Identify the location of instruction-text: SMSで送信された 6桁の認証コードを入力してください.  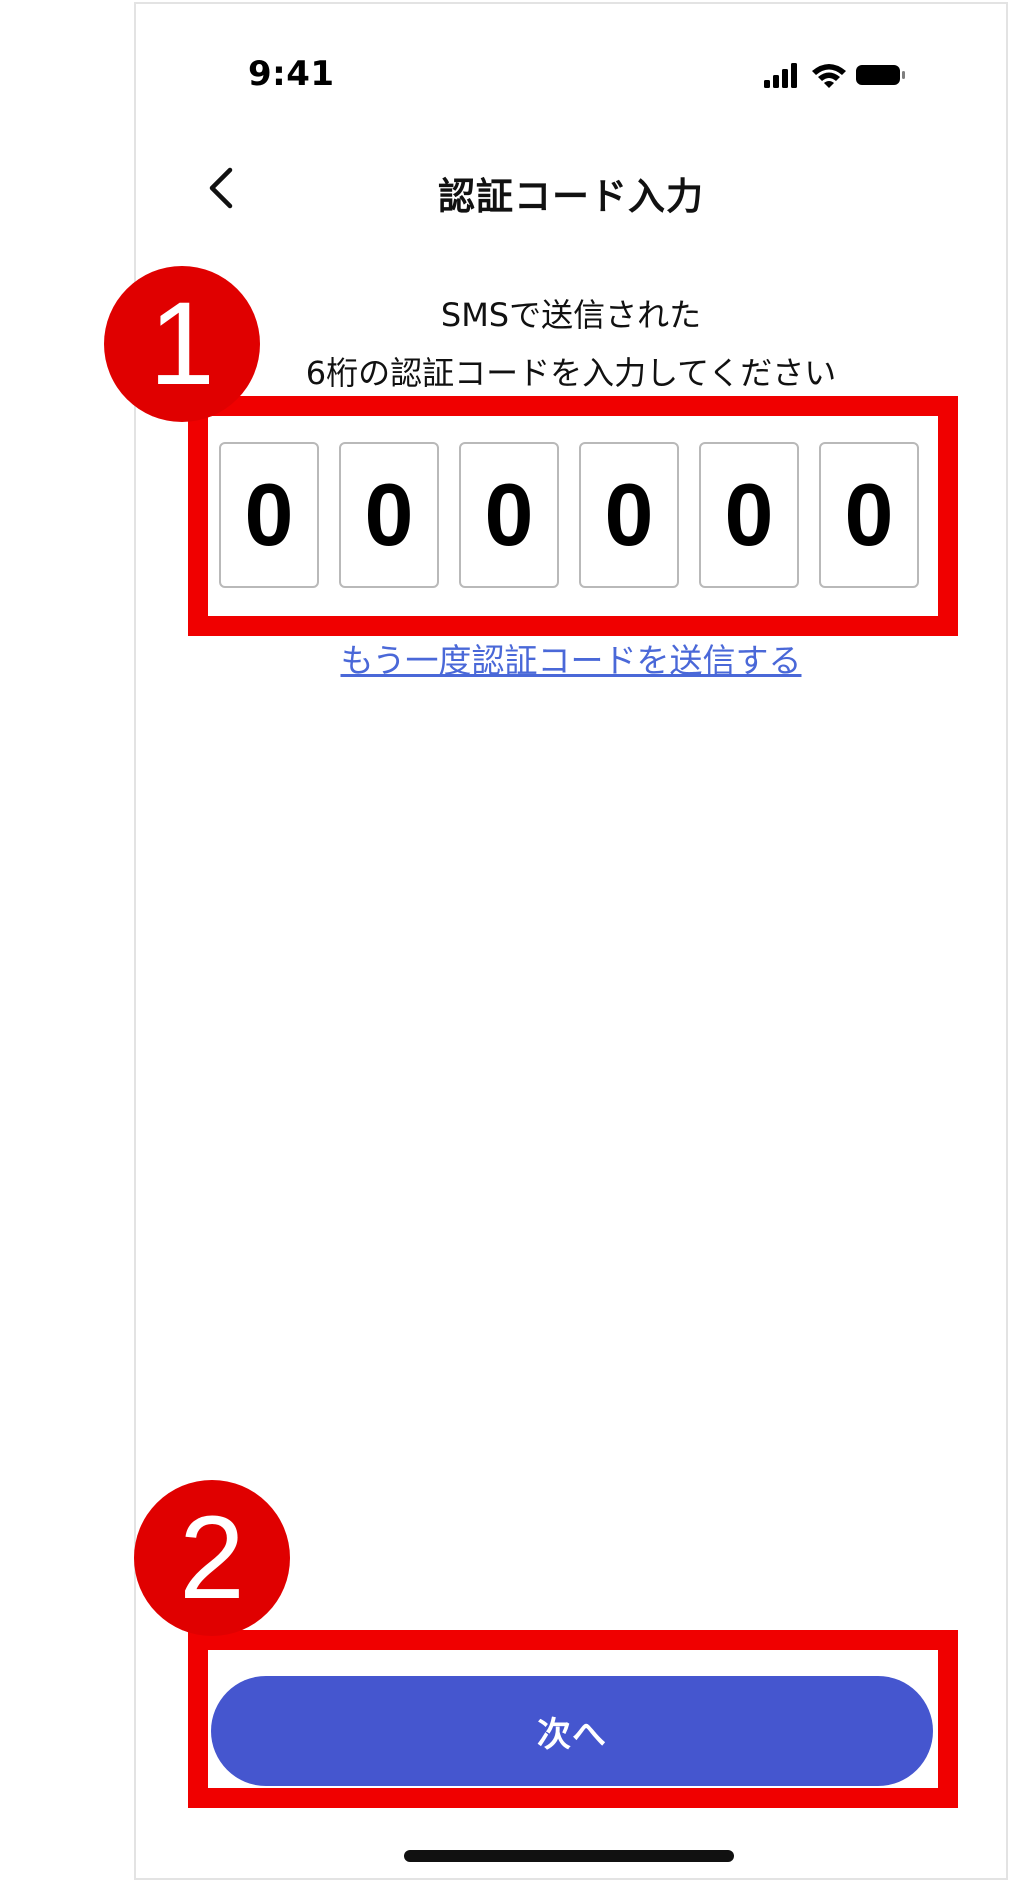
(571, 344).